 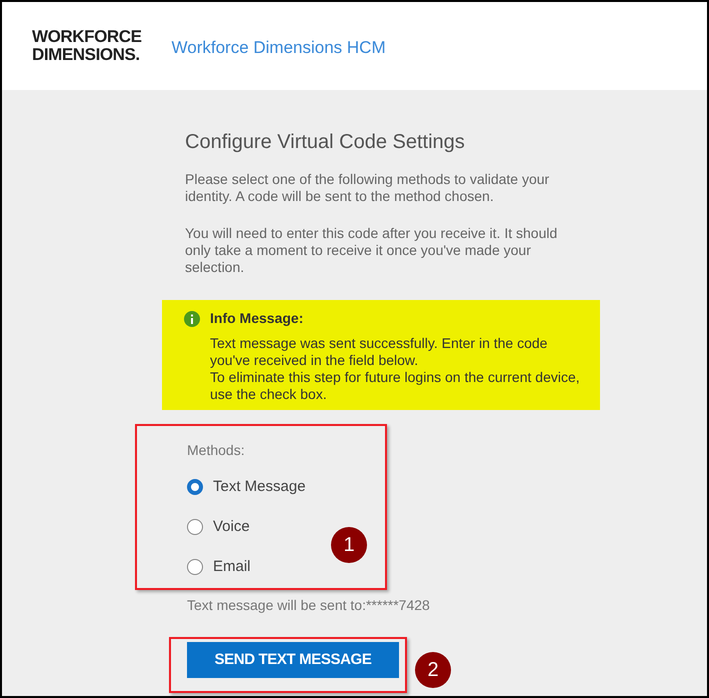 I want to click on info-text: To eliminate this step for future logins on the current device, use the check box., so click(x=395, y=386).